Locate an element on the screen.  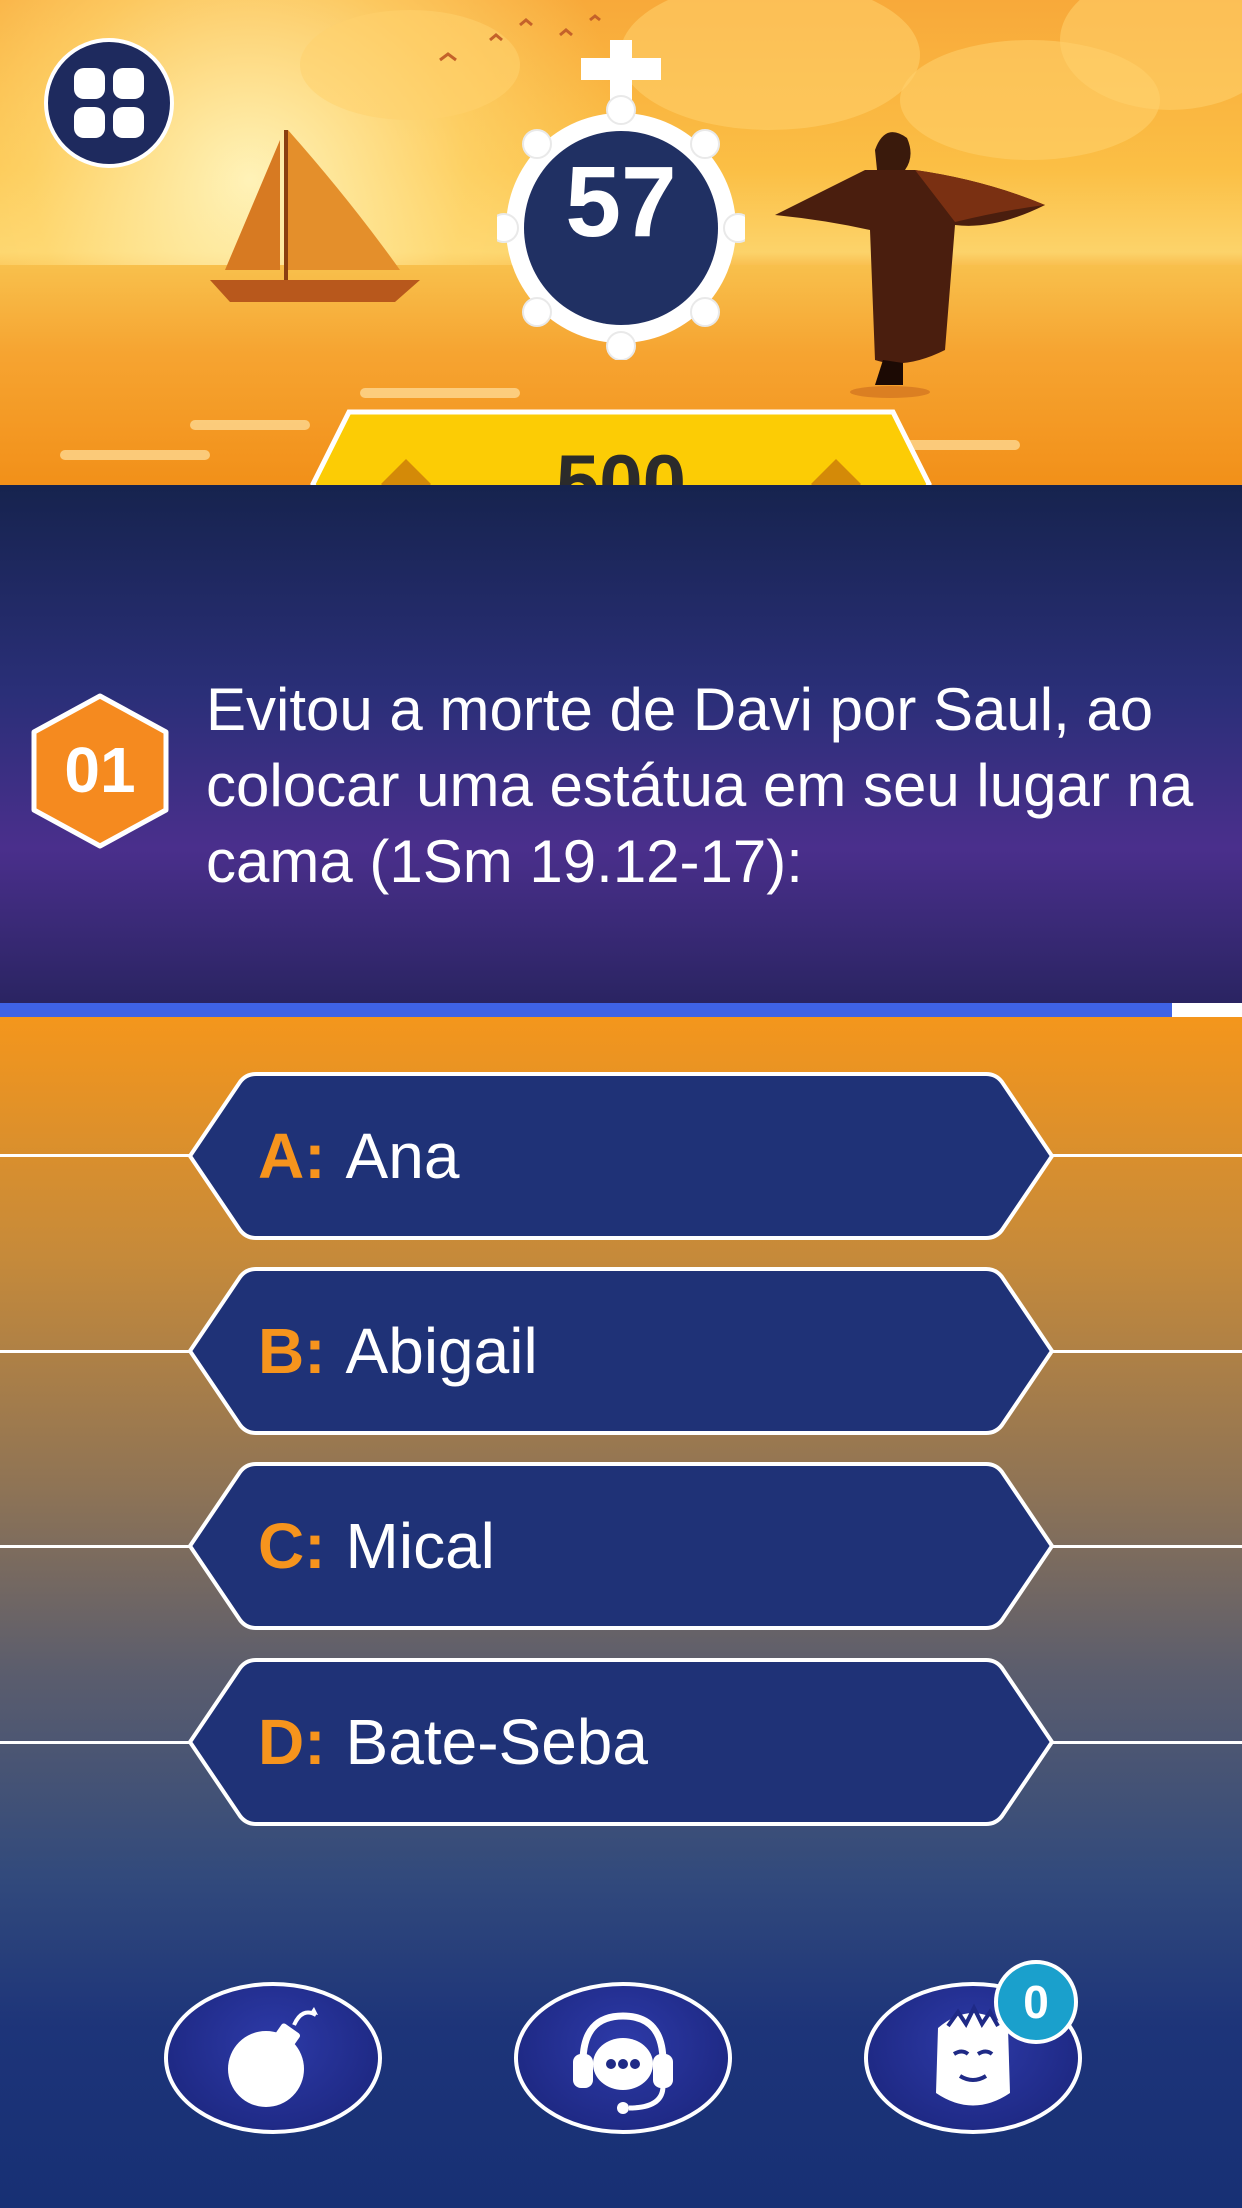
answer-text: Bate-Seba is located at coordinates (496, 1742).